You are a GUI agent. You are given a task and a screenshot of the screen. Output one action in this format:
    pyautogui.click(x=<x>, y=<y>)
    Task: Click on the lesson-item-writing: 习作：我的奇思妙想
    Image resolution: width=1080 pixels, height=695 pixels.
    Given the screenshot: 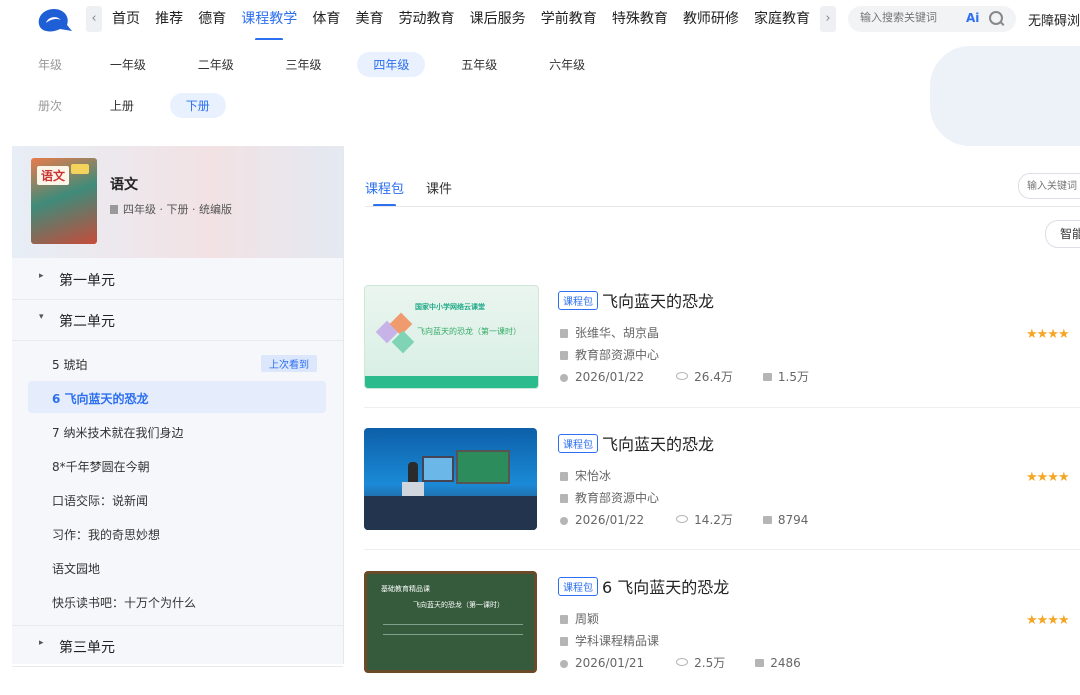 What is the action you would take?
    pyautogui.click(x=177, y=533)
    